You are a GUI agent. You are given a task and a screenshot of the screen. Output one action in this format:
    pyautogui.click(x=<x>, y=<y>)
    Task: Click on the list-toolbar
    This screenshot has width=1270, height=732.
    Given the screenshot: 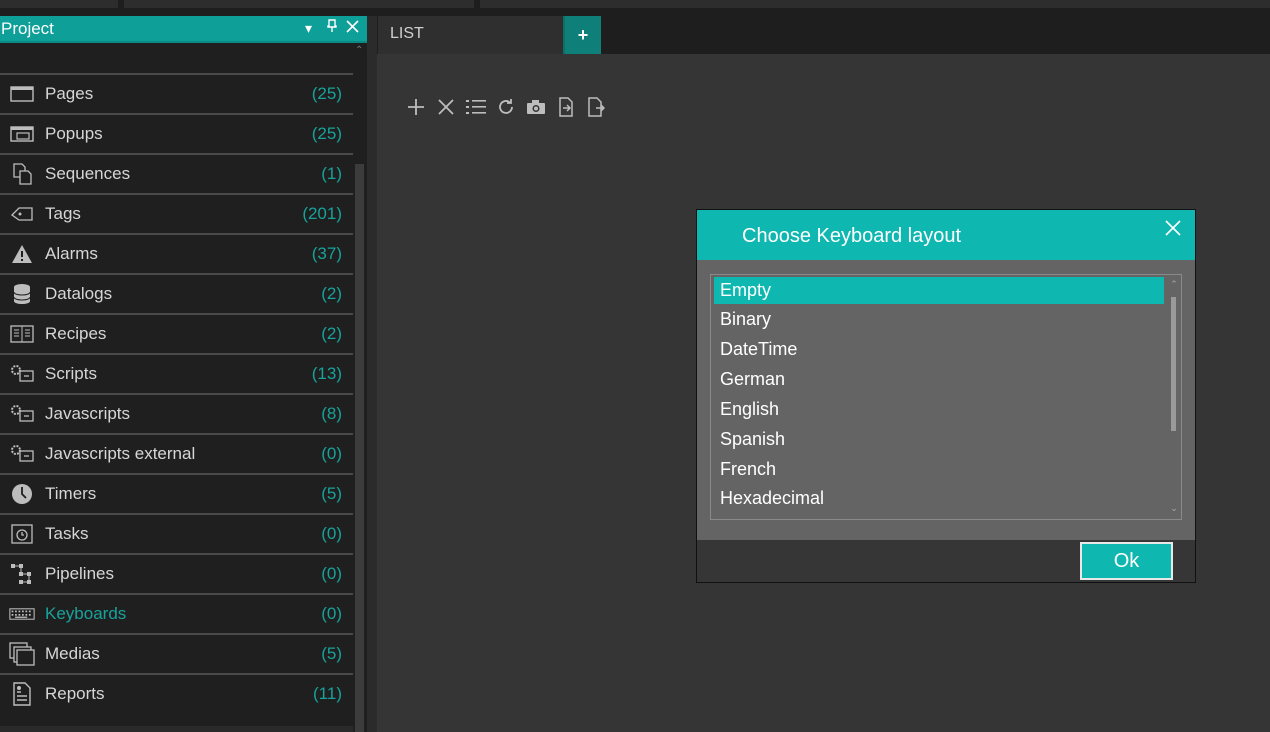 What is the action you would take?
    pyautogui.click(x=506, y=107)
    